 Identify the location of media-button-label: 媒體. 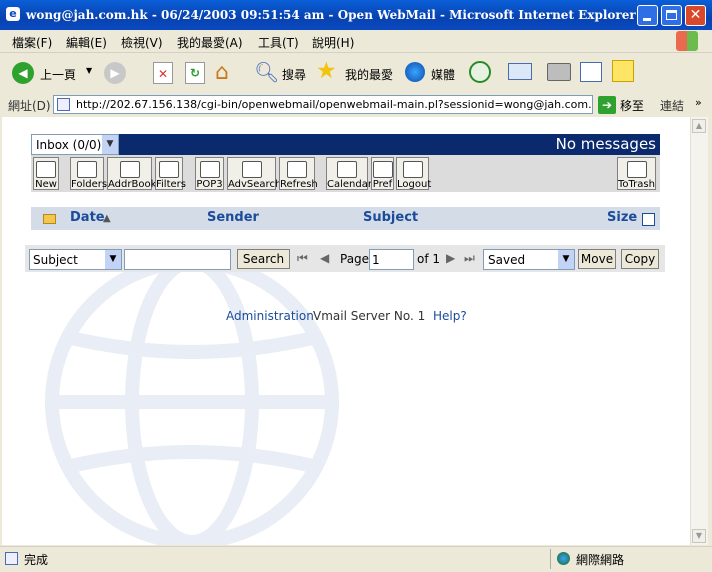
(443, 74).